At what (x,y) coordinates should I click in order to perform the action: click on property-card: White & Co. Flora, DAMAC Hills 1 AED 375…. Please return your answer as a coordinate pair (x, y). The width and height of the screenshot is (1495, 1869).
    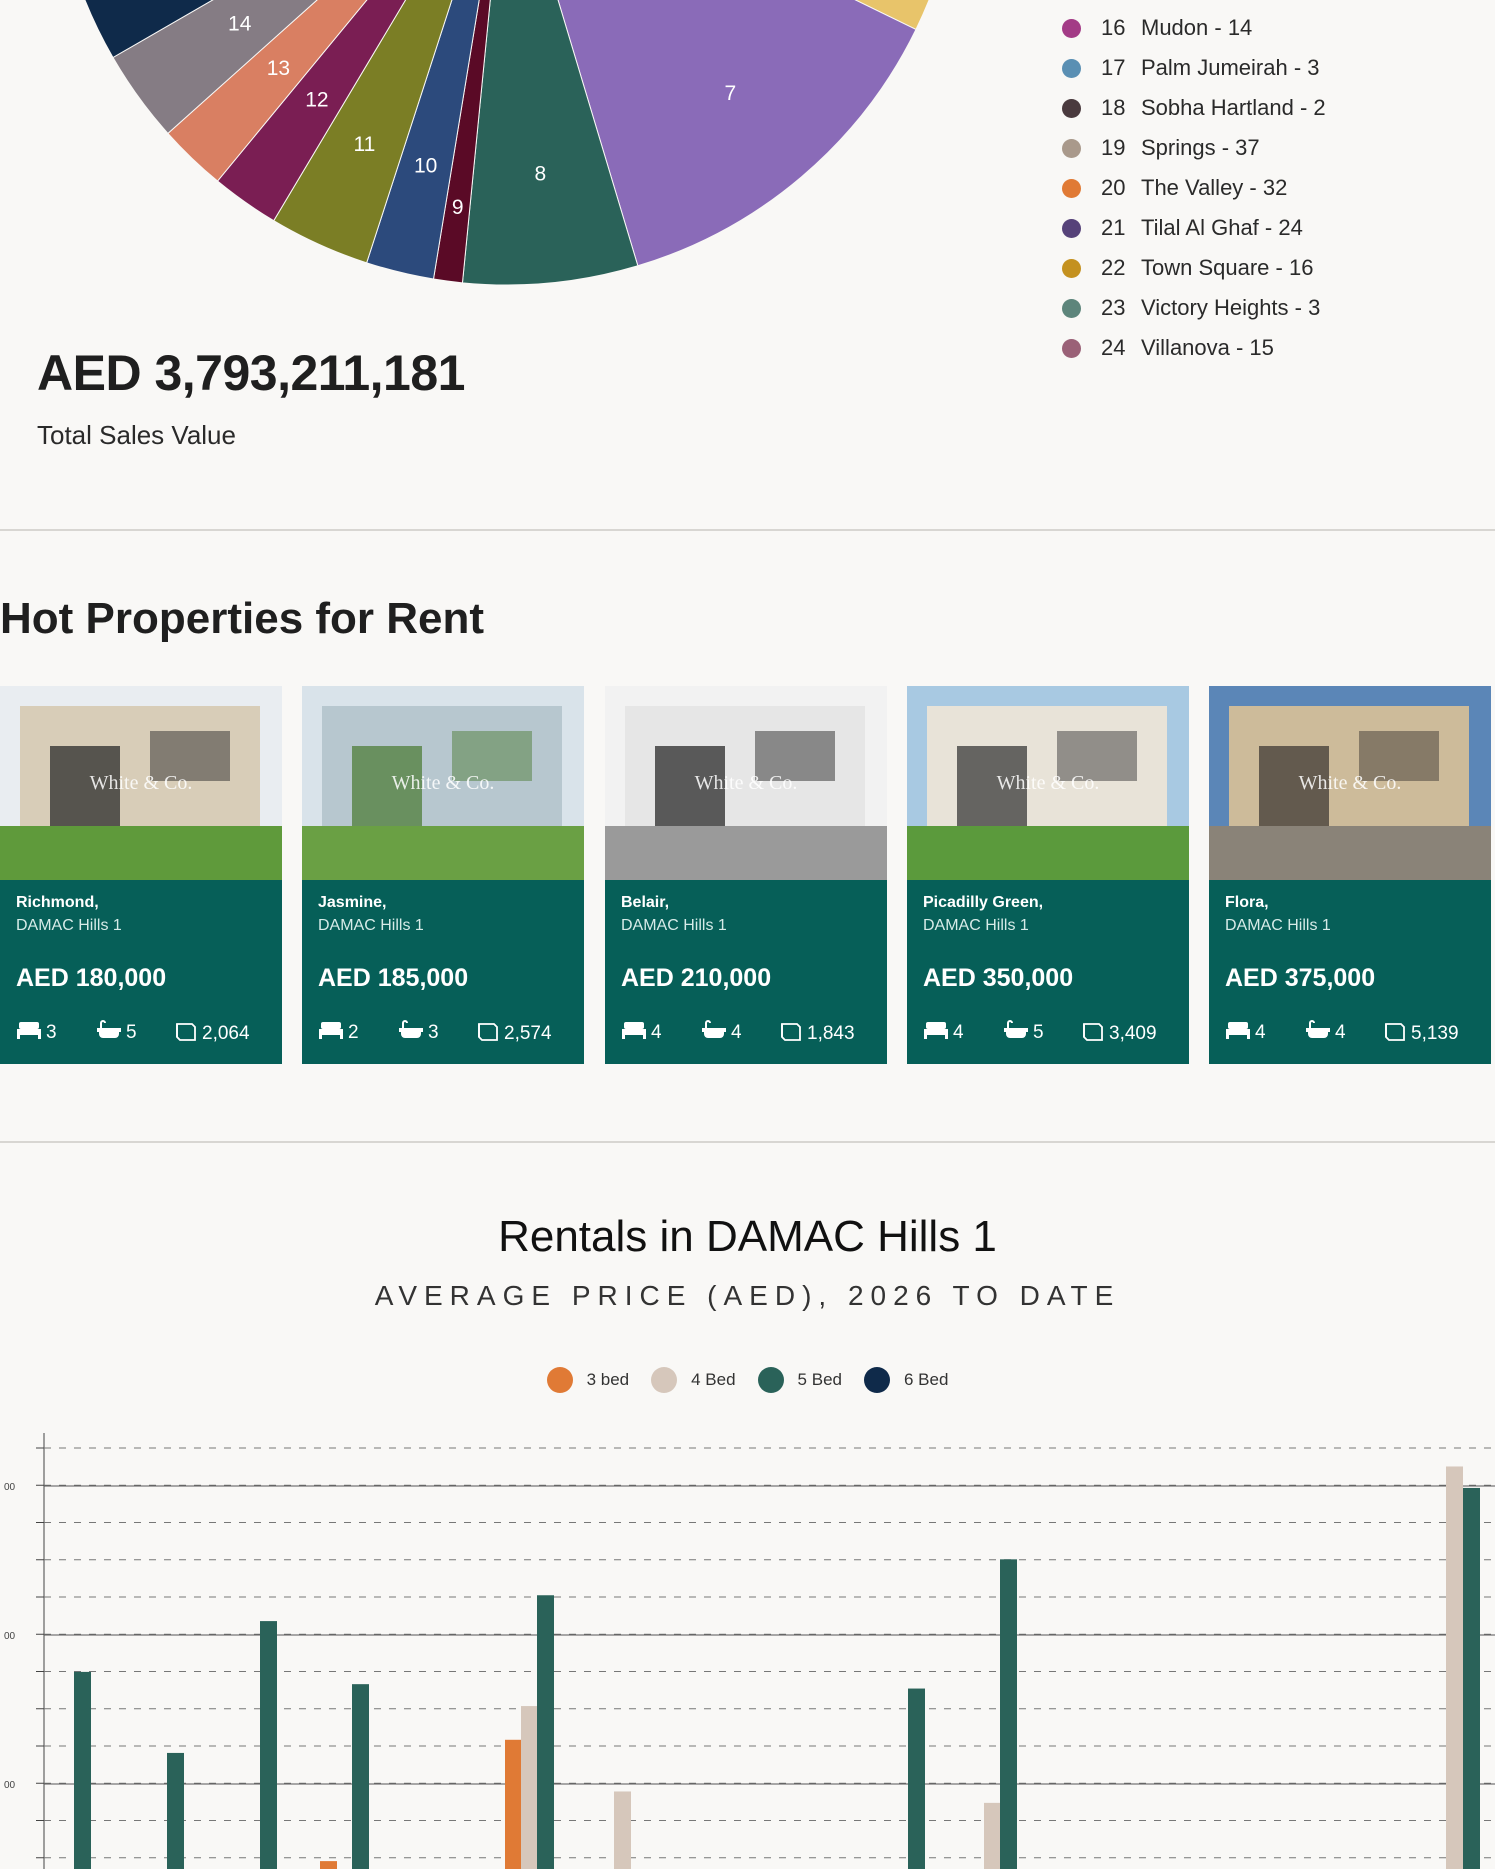
    Looking at the image, I should click on (1350, 875).